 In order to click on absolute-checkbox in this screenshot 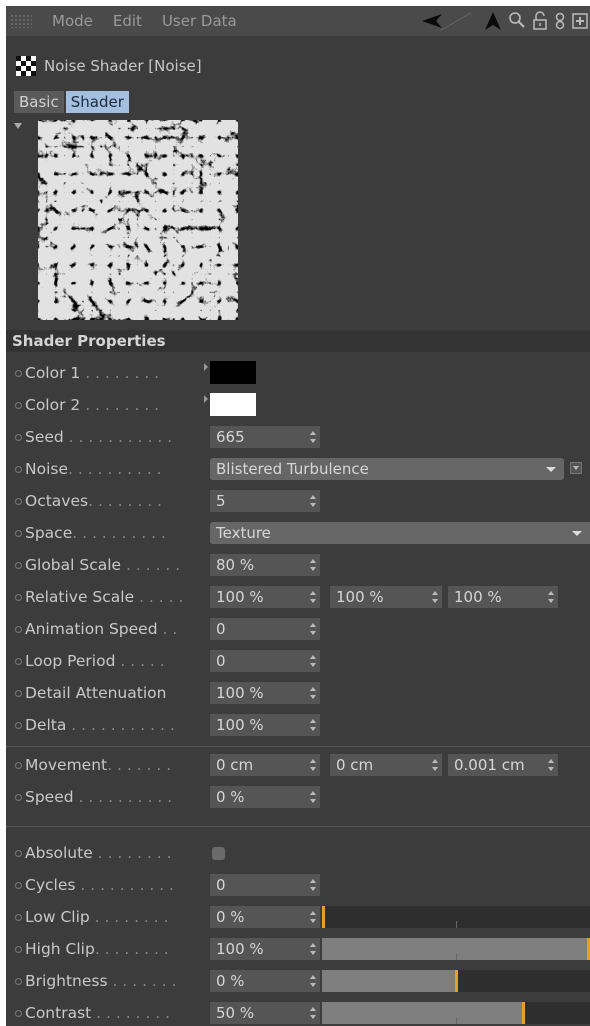, I will do `click(218, 853)`.